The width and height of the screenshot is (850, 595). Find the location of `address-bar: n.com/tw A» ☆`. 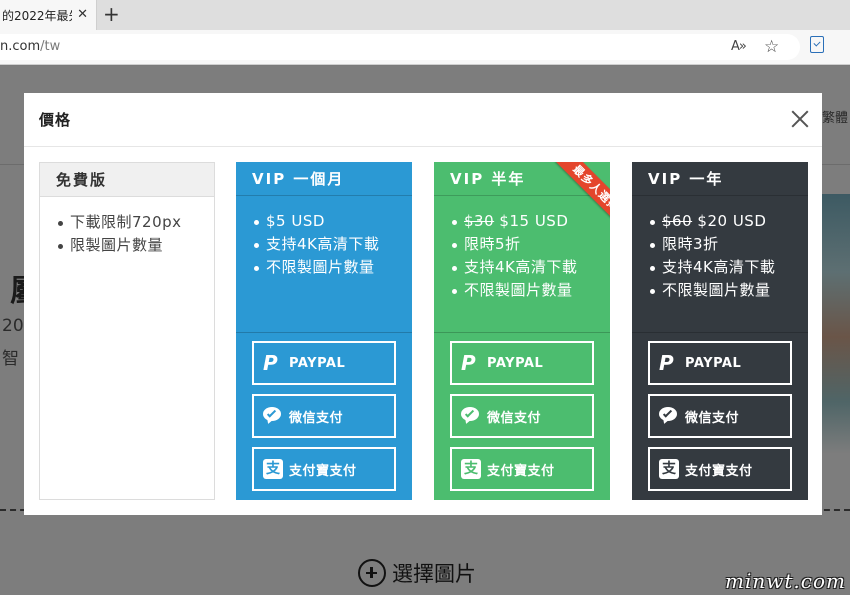

address-bar: n.com/tw A» ☆ is located at coordinates (425, 47).